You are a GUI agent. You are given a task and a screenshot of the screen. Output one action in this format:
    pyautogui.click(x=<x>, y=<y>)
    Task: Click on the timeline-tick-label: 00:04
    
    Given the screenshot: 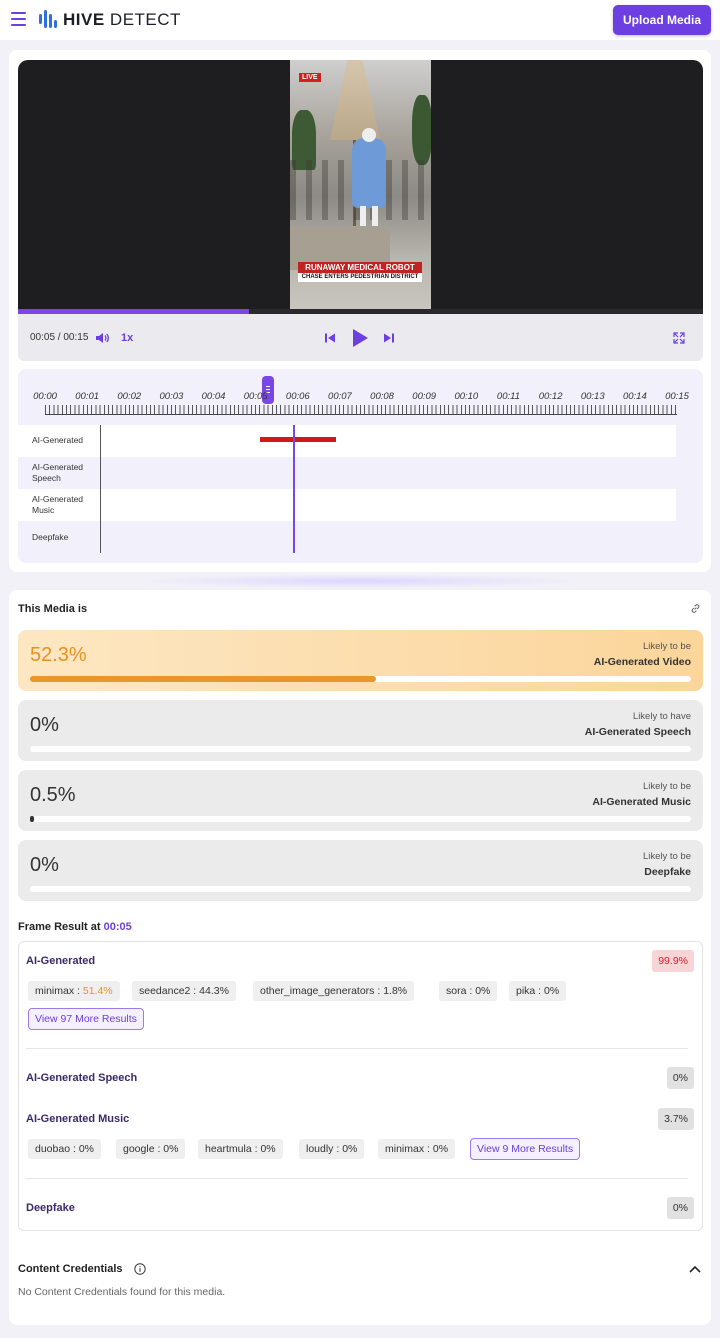 What is the action you would take?
    pyautogui.click(x=213, y=396)
    